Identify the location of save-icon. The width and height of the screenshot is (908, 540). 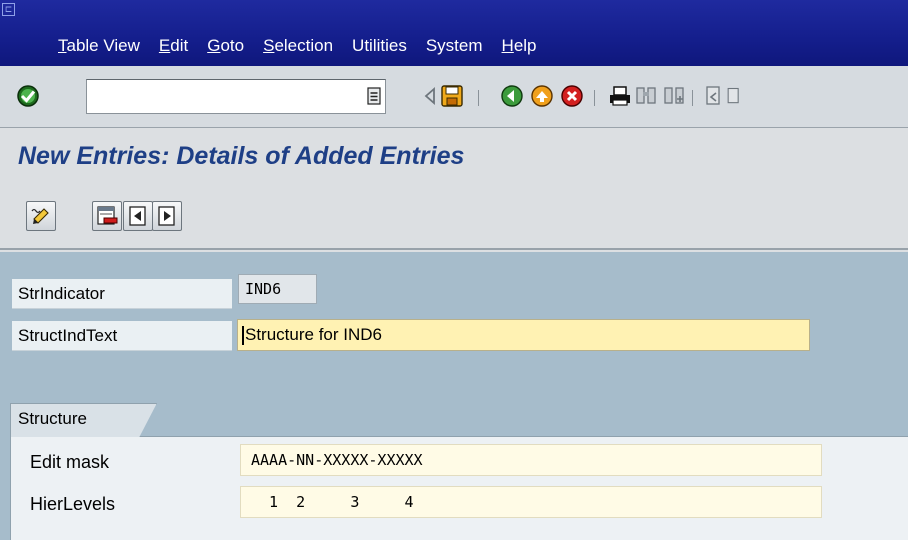
(452, 96).